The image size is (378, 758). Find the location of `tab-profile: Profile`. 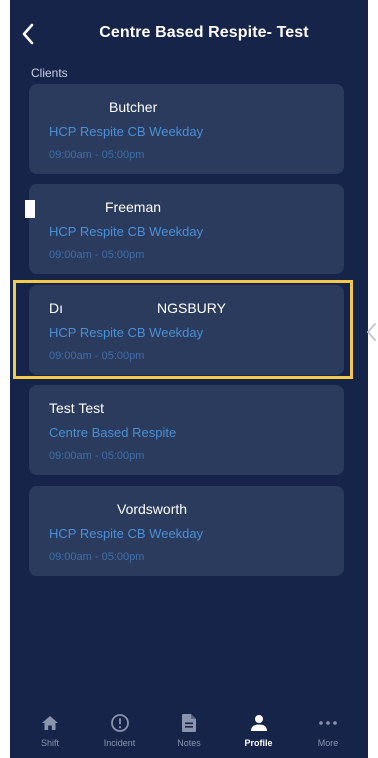

tab-profile: Profile is located at coordinates (259, 732).